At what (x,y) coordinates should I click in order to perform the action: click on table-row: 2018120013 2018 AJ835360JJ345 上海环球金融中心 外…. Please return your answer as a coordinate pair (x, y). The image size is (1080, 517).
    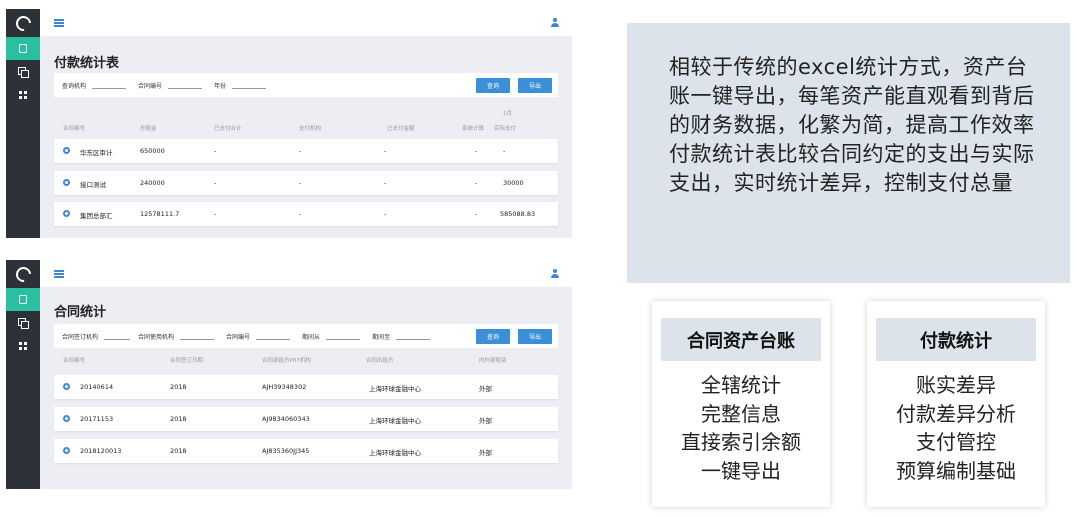
    Looking at the image, I should click on (306, 451).